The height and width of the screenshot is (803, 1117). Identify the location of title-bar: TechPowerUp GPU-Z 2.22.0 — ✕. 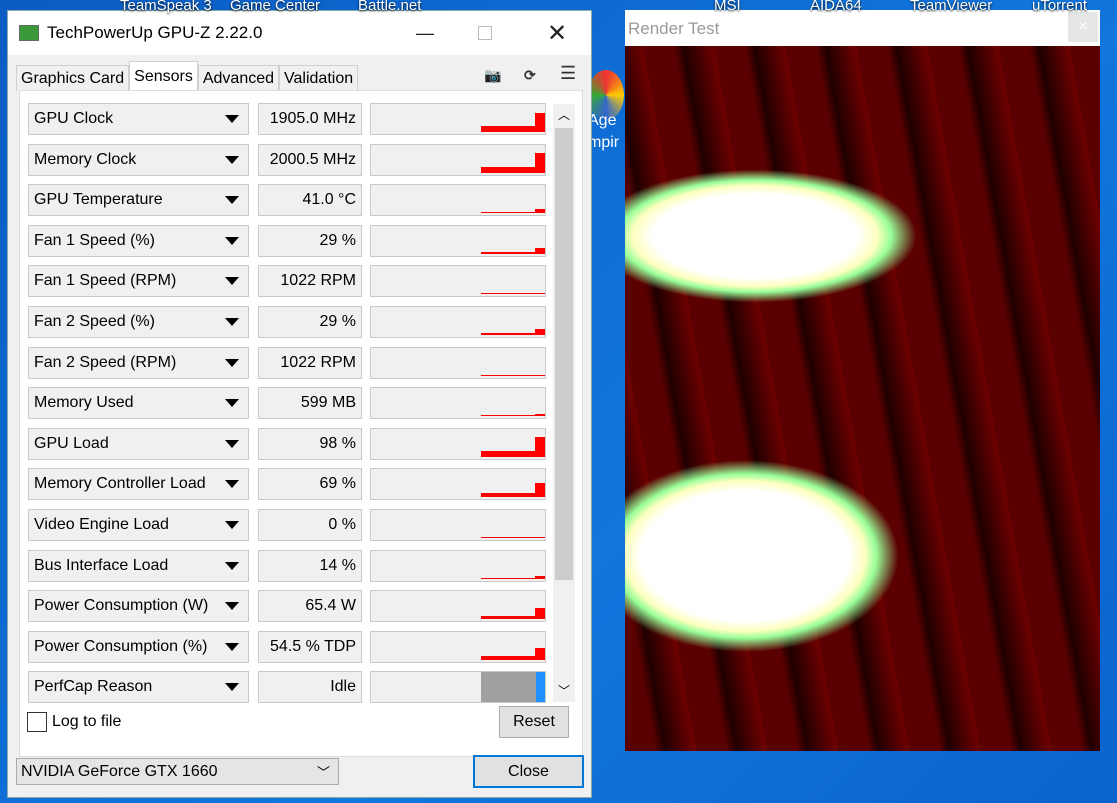
(299, 33).